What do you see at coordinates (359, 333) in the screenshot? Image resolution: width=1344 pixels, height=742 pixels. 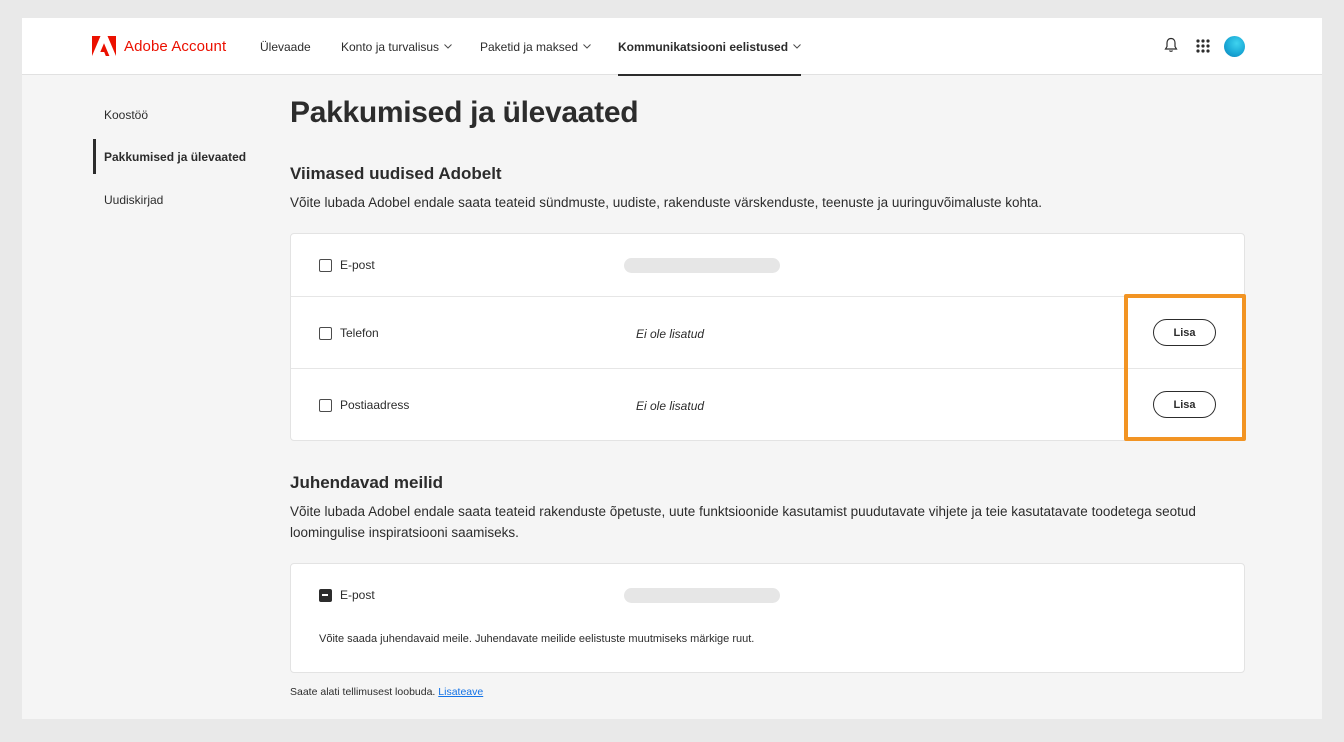 I see `phone-label: Telefon` at bounding box center [359, 333].